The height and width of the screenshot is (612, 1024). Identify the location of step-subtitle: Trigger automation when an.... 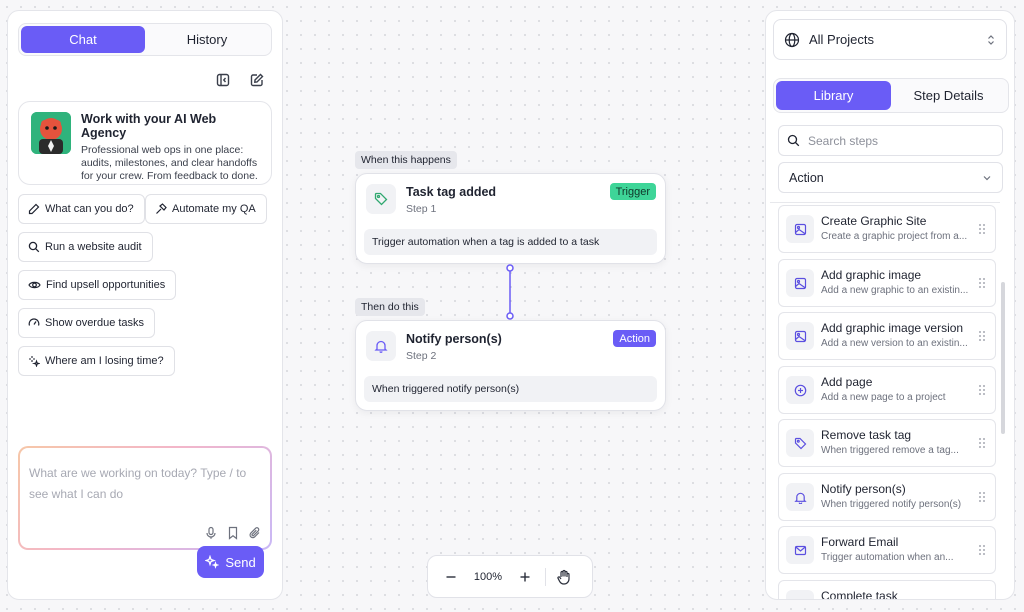
(887, 557).